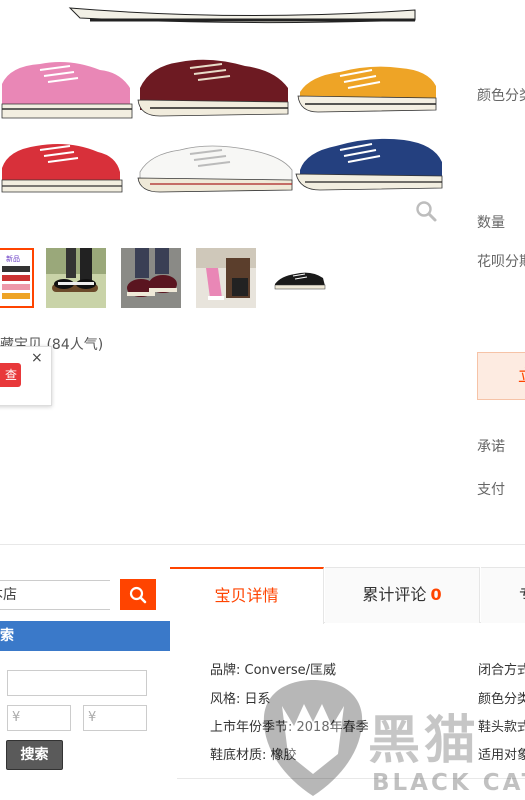 The image size is (525, 800). What do you see at coordinates (34, 755) in the screenshot?
I see `sidebar-search-button: 搜索` at bounding box center [34, 755].